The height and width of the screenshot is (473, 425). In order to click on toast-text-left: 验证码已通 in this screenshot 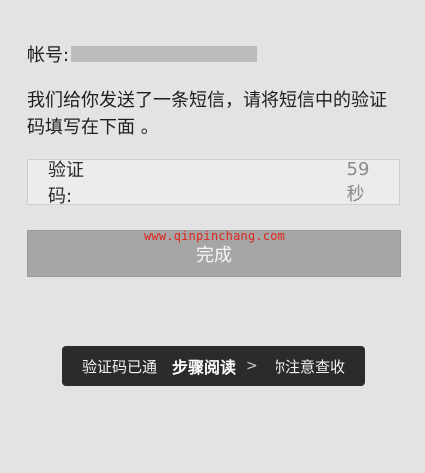, I will do `click(120, 366)`.